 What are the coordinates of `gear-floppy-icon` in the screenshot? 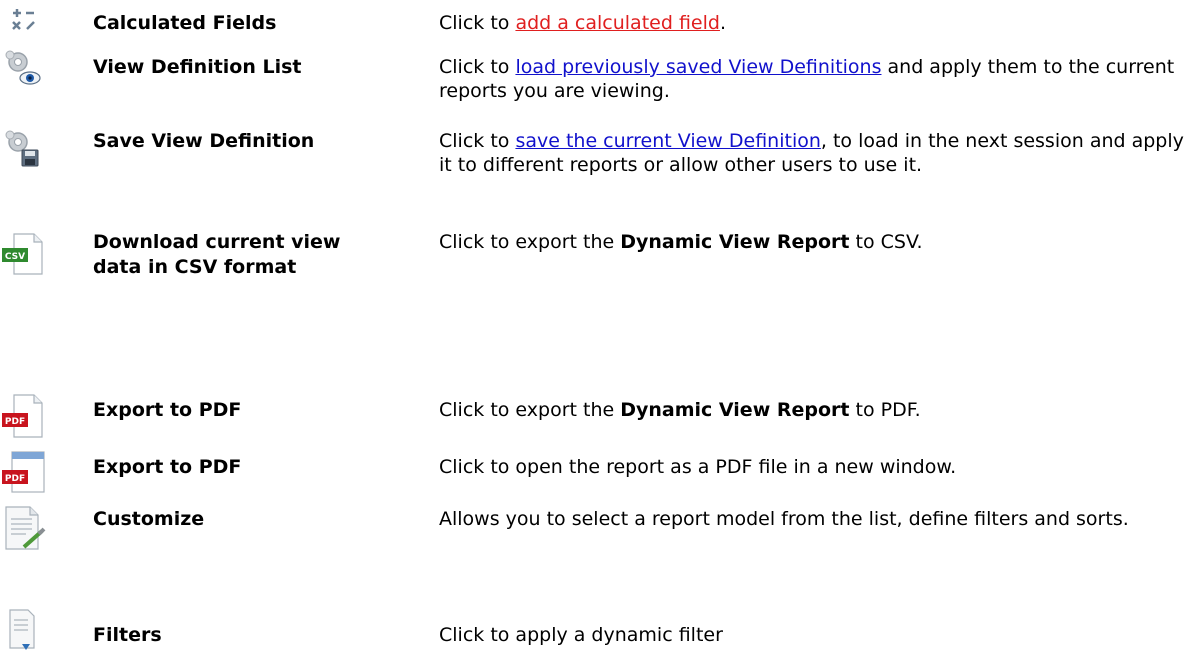 It's located at (24, 152).